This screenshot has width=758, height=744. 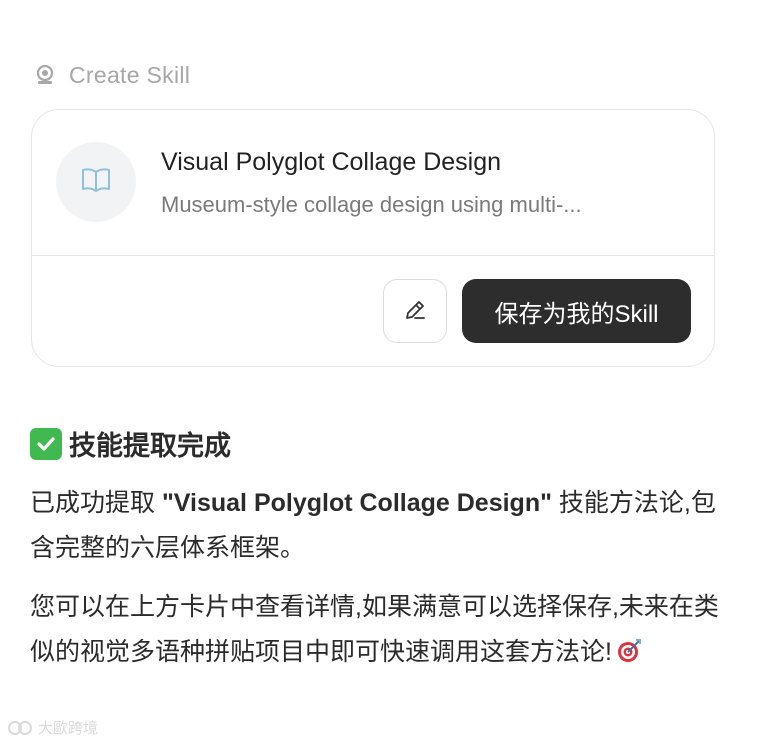 I want to click on brain-icon, so click(x=45, y=75).